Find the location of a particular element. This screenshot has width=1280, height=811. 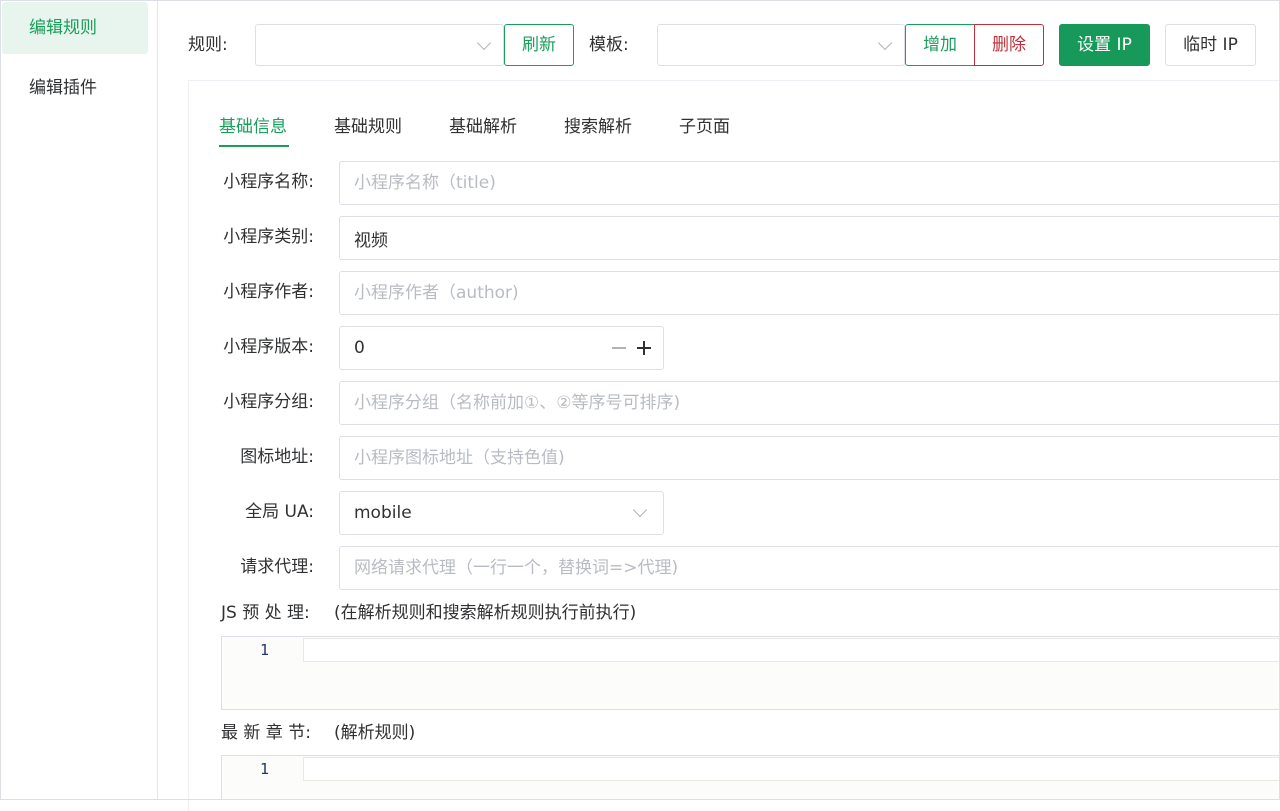

minus-icon is located at coordinates (619, 348).